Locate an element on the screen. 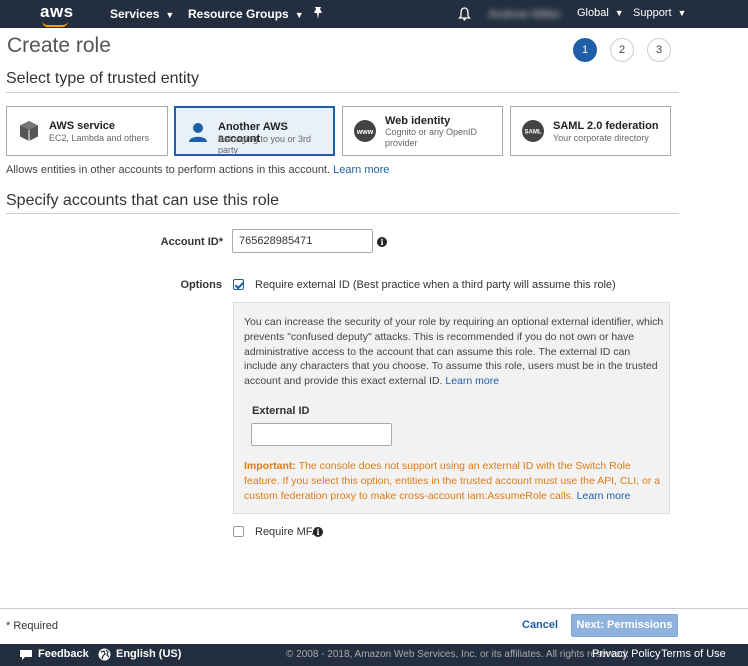  page-title: Create role is located at coordinates (59, 45).